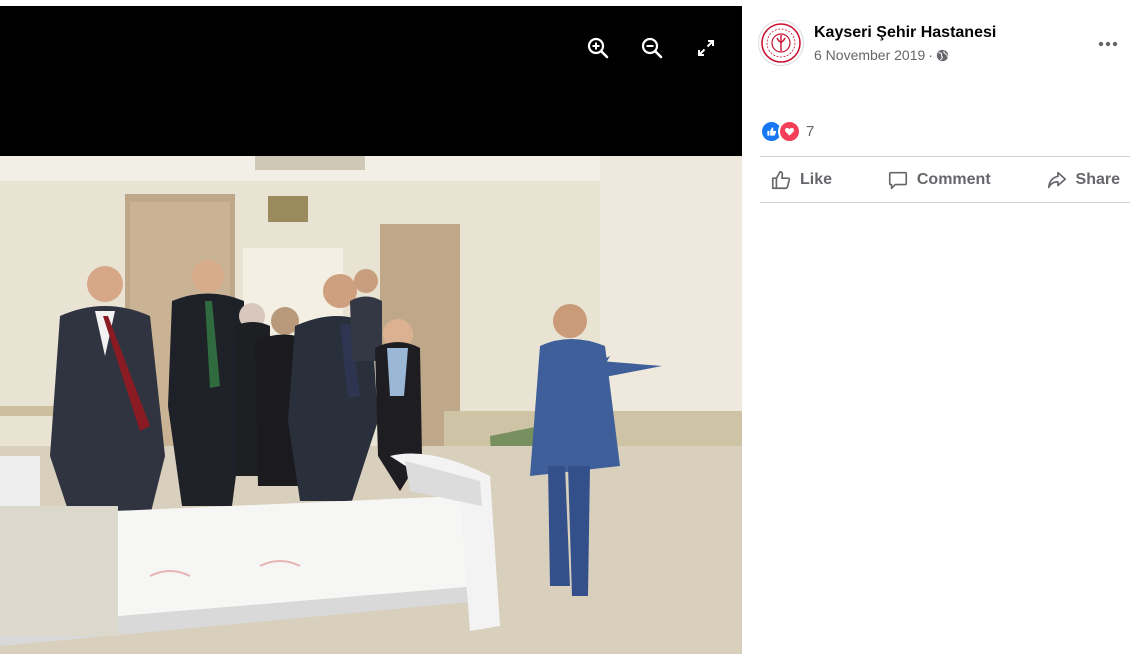 This screenshot has width=1141, height=658. I want to click on comment-icon, so click(897, 180).